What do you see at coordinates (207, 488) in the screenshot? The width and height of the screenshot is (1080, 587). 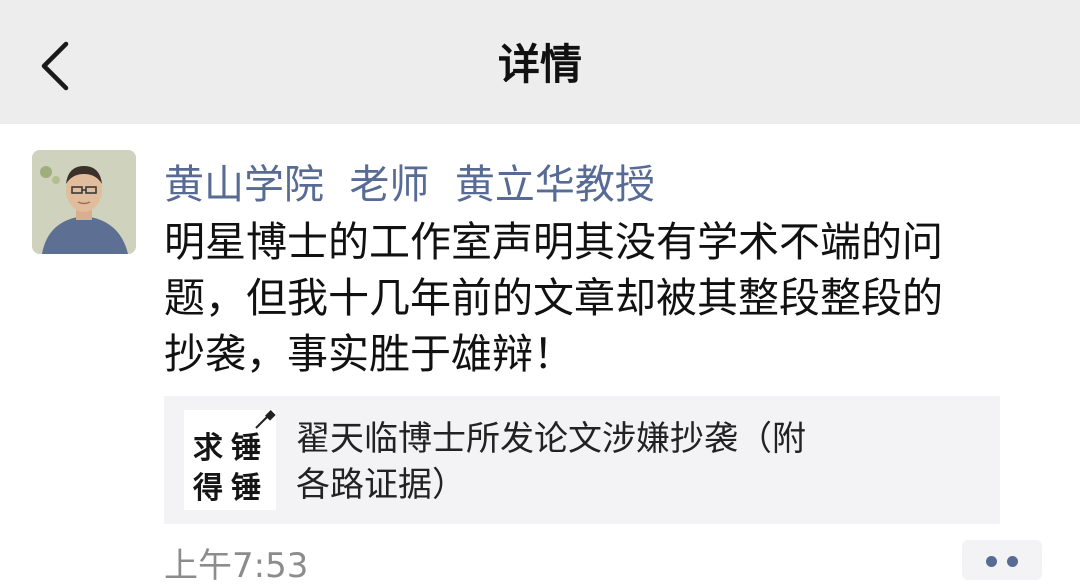 I see `logo-char: 得` at bounding box center [207, 488].